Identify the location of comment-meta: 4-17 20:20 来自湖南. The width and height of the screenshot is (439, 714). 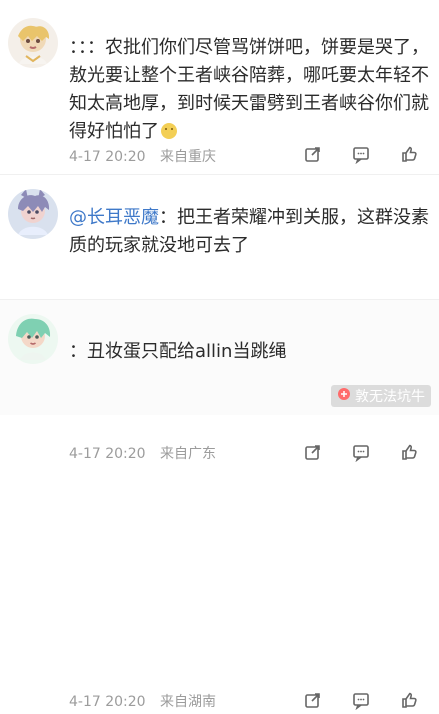
(142, 701).